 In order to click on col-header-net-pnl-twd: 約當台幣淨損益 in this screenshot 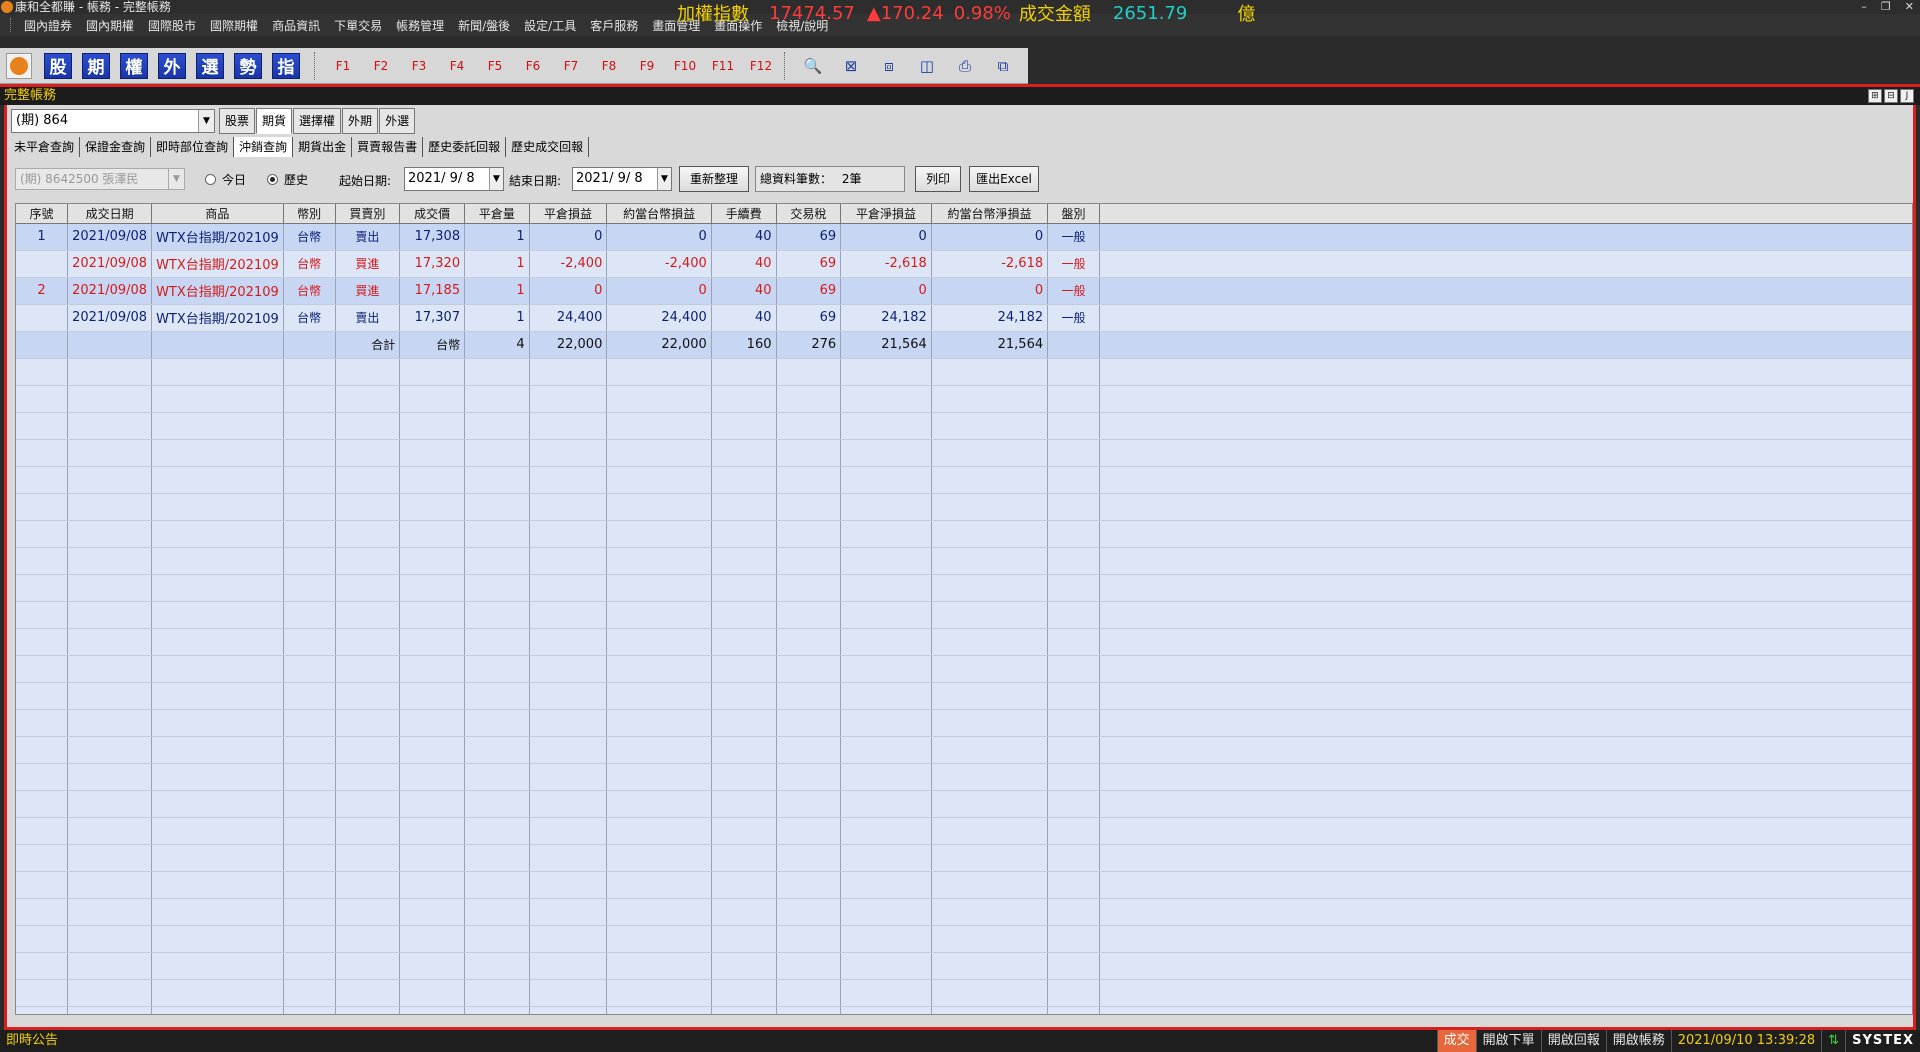, I will do `click(990, 214)`.